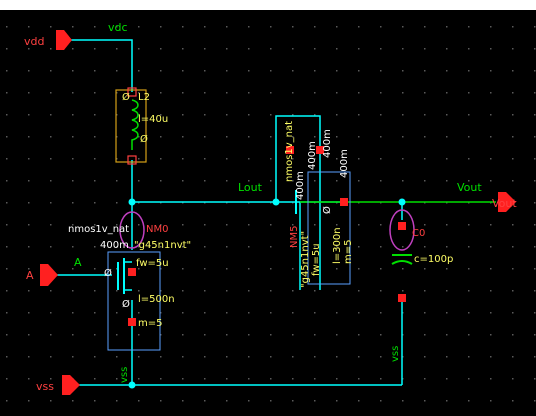 This screenshot has width=536, height=416. I want to click on nm5-model: "g45n1nvt", so click(305, 259).